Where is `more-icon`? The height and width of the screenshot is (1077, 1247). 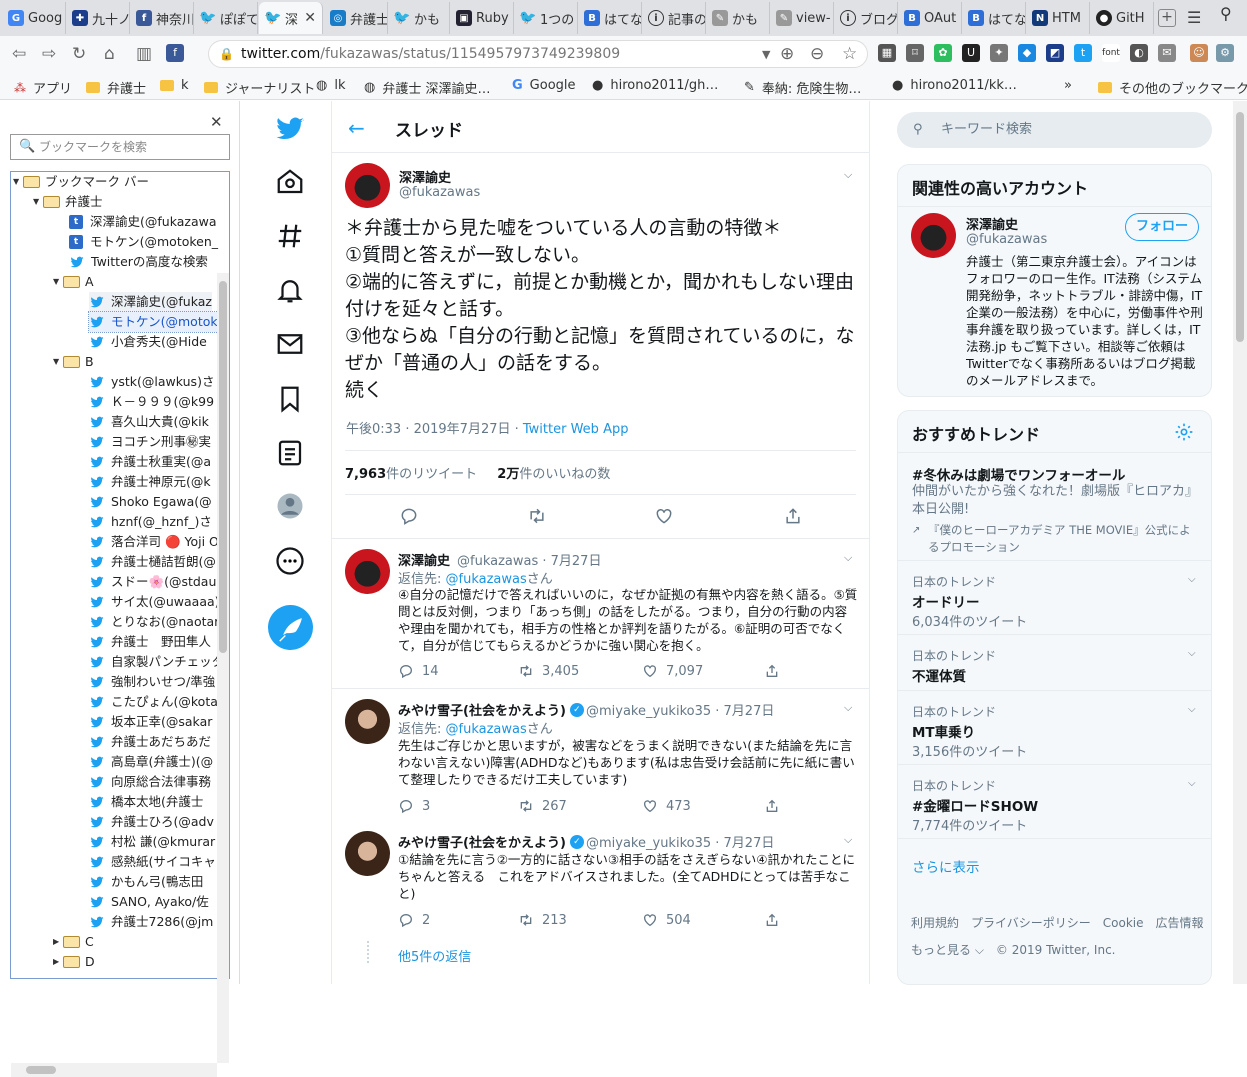
more-icon is located at coordinates (290, 561).